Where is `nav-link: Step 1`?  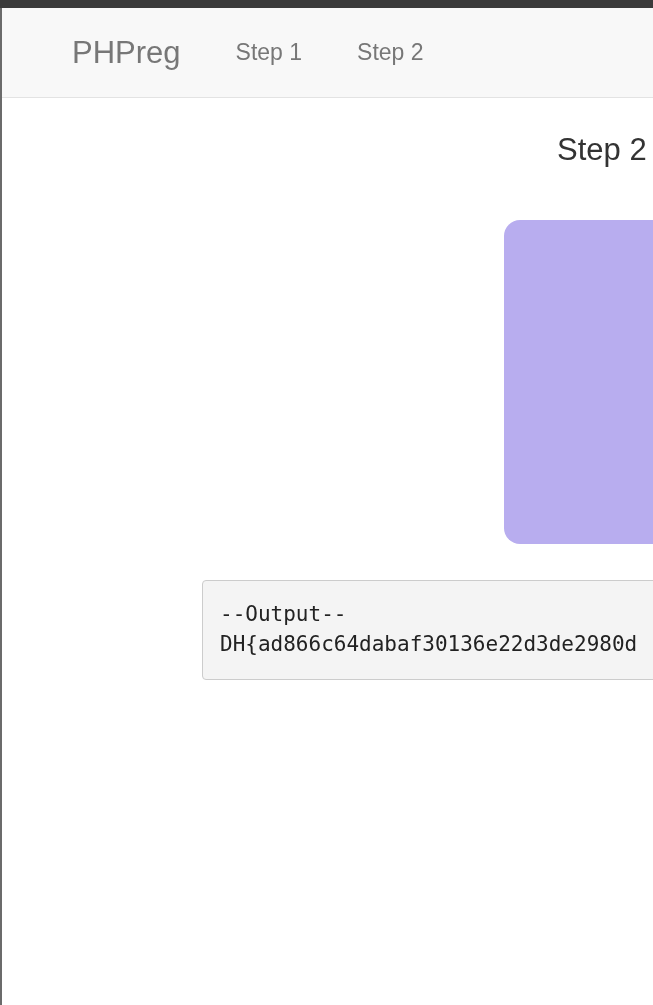
nav-link: Step 1 is located at coordinates (269, 52).